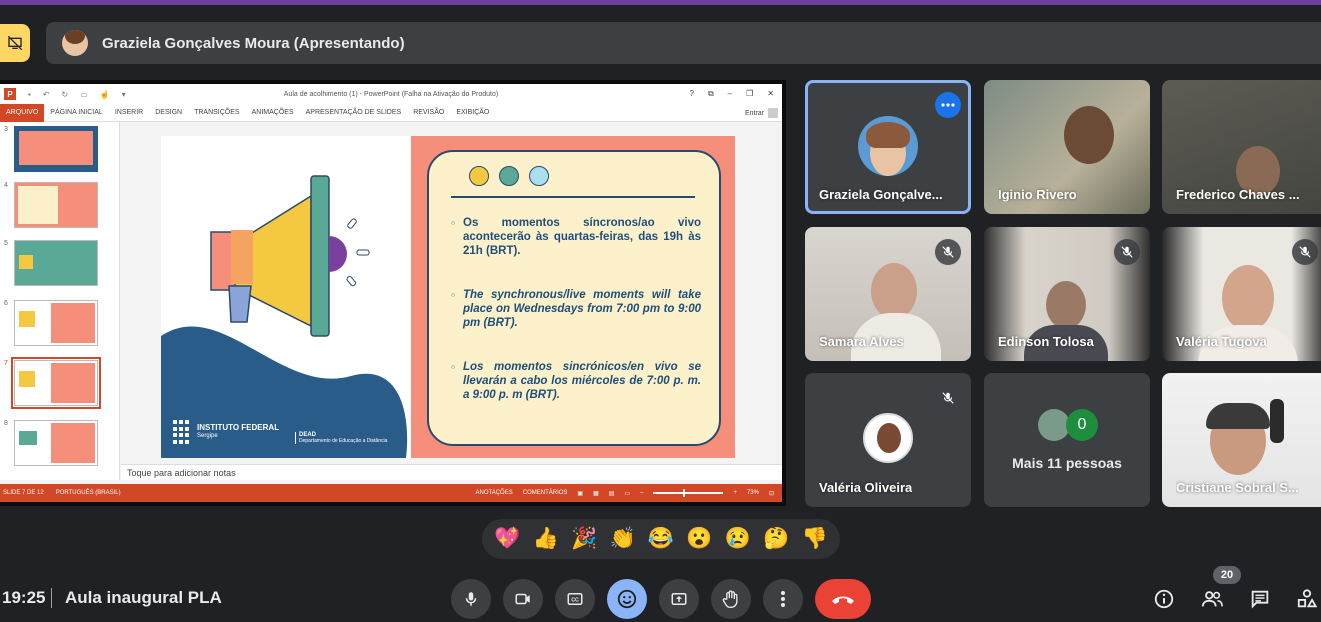 Image resolution: width=1321 pixels, height=622 pixels. I want to click on meeting-info-button, so click(1164, 599).